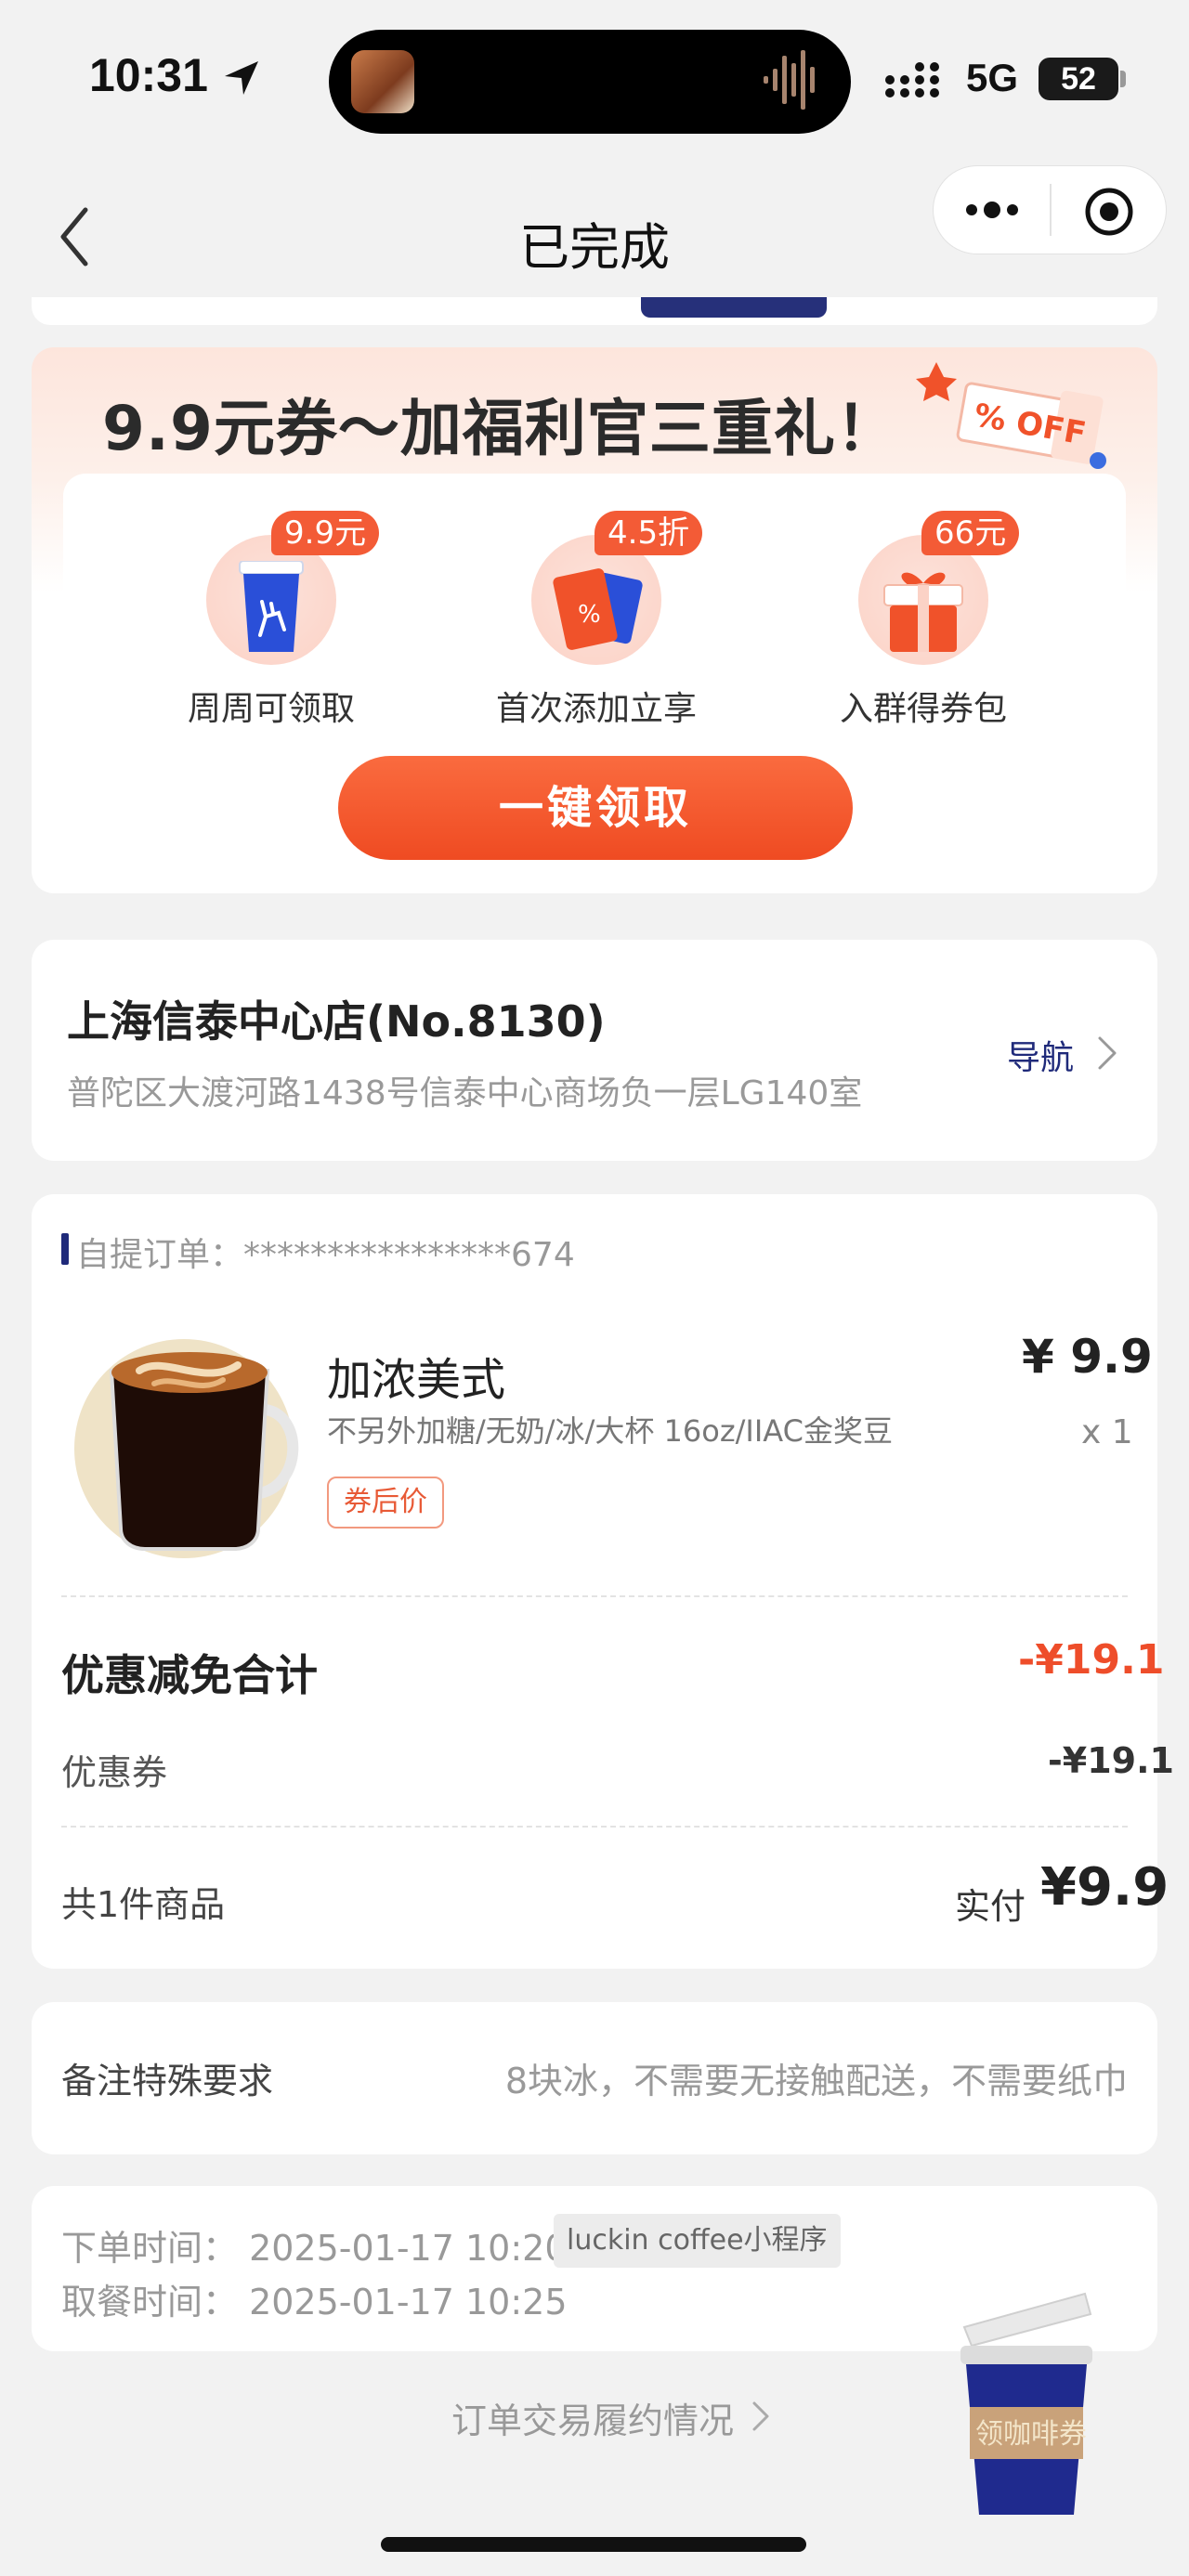  What do you see at coordinates (912, 80) in the screenshot?
I see `cellular-signal-icon` at bounding box center [912, 80].